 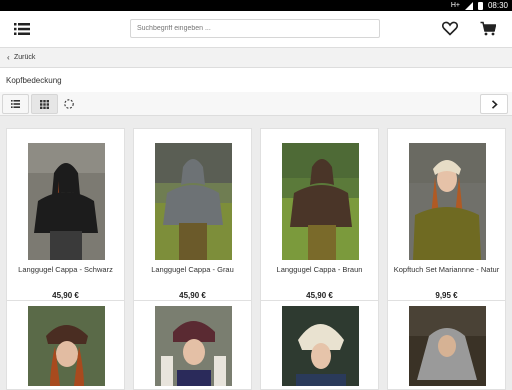 I want to click on product-name: Langgugel Cappa - Braun, so click(x=319, y=269).